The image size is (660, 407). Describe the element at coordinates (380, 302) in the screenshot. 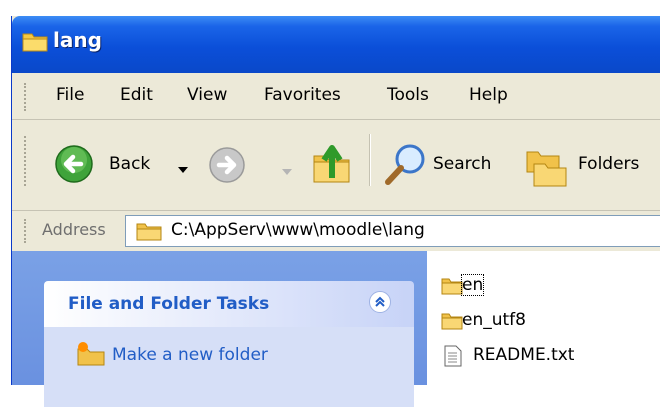

I see `chevron-up-icon` at that location.